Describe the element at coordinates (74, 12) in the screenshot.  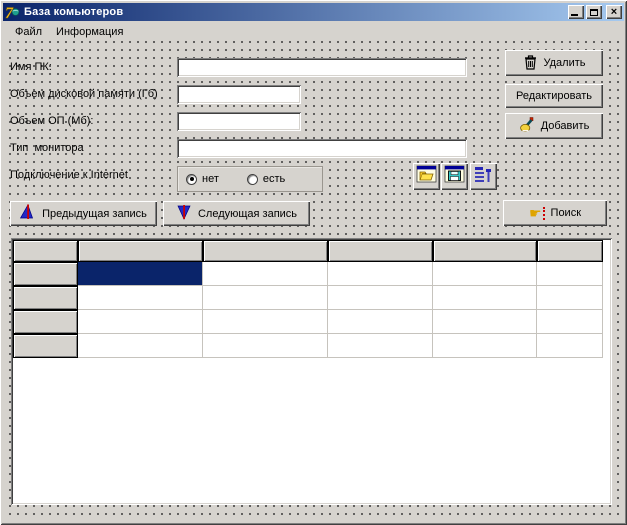
I see `window-title: База комьютеров` at that location.